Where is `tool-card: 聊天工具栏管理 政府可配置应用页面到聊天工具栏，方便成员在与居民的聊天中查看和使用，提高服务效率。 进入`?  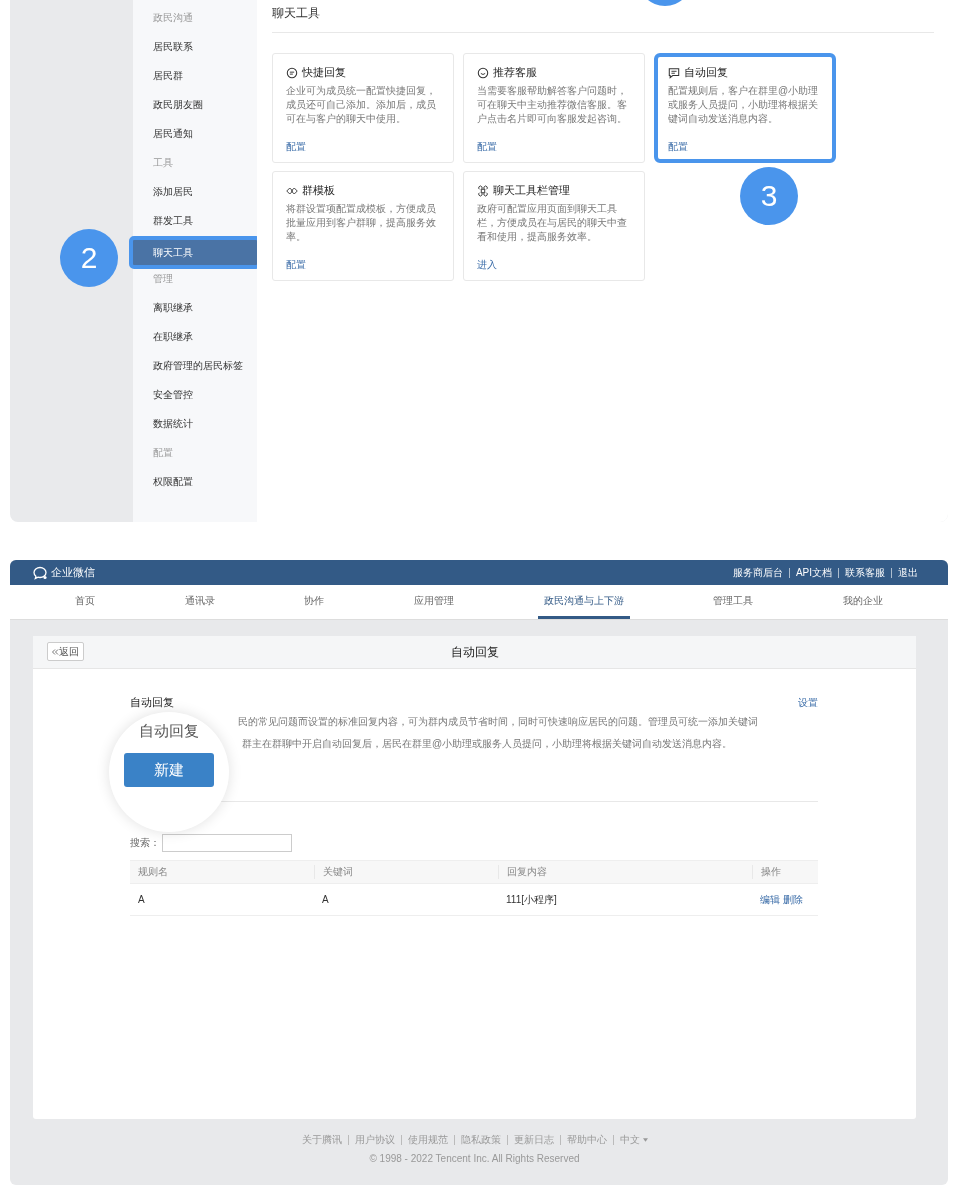 tool-card: 聊天工具栏管理 政府可配置应用页面到聊天工具栏，方便成员在与居民的聊天中查看和使用，提高服务效率。 进入 is located at coordinates (554, 226).